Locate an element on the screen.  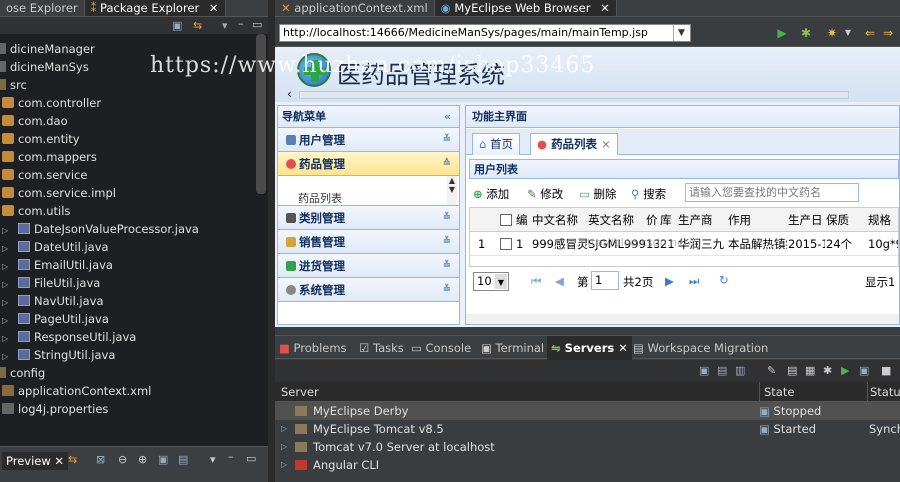
properties-icon: ▤ is located at coordinates (792, 370).